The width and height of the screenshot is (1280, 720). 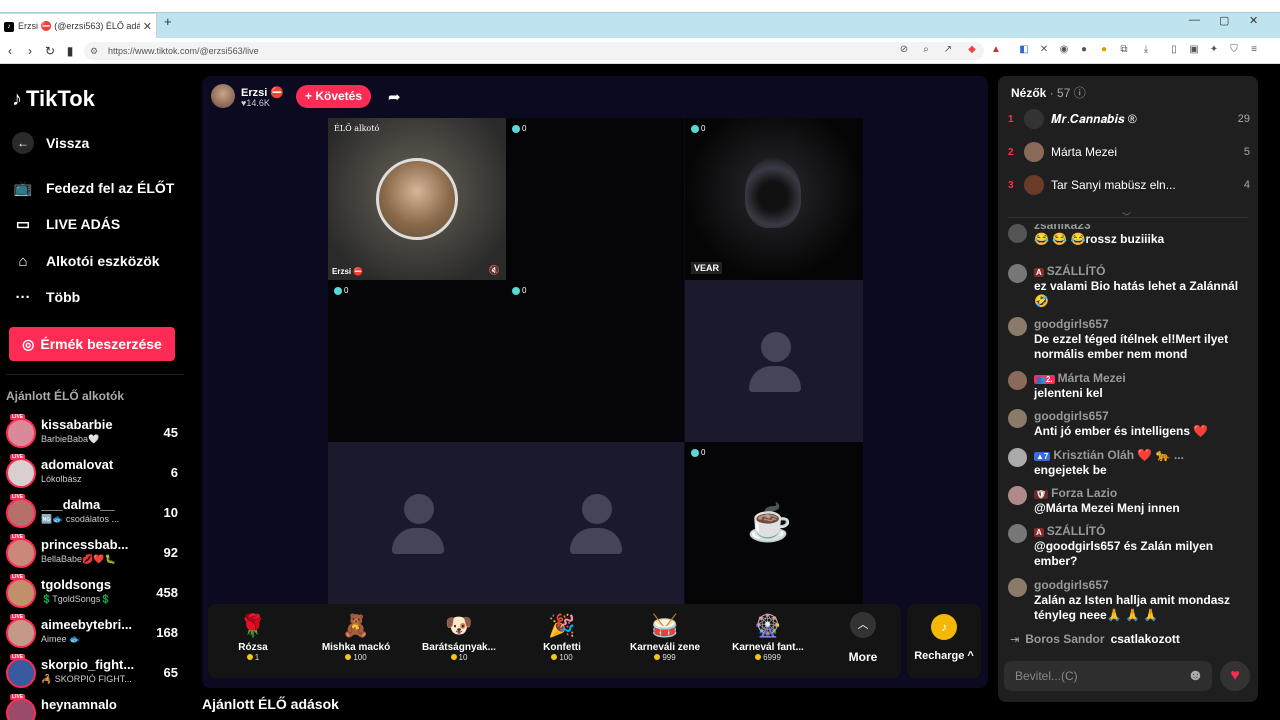 What do you see at coordinates (21, 633) in the screenshot?
I see `creator-avatar` at bounding box center [21, 633].